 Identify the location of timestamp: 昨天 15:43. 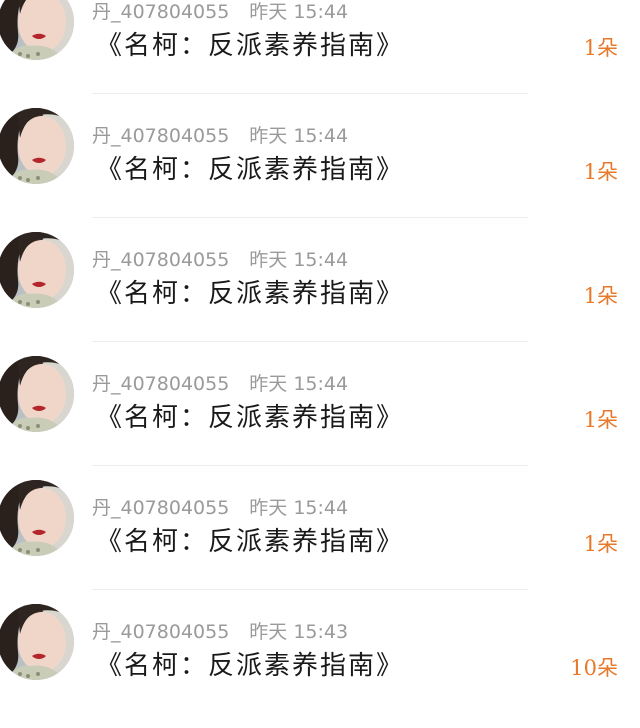
(299, 632).